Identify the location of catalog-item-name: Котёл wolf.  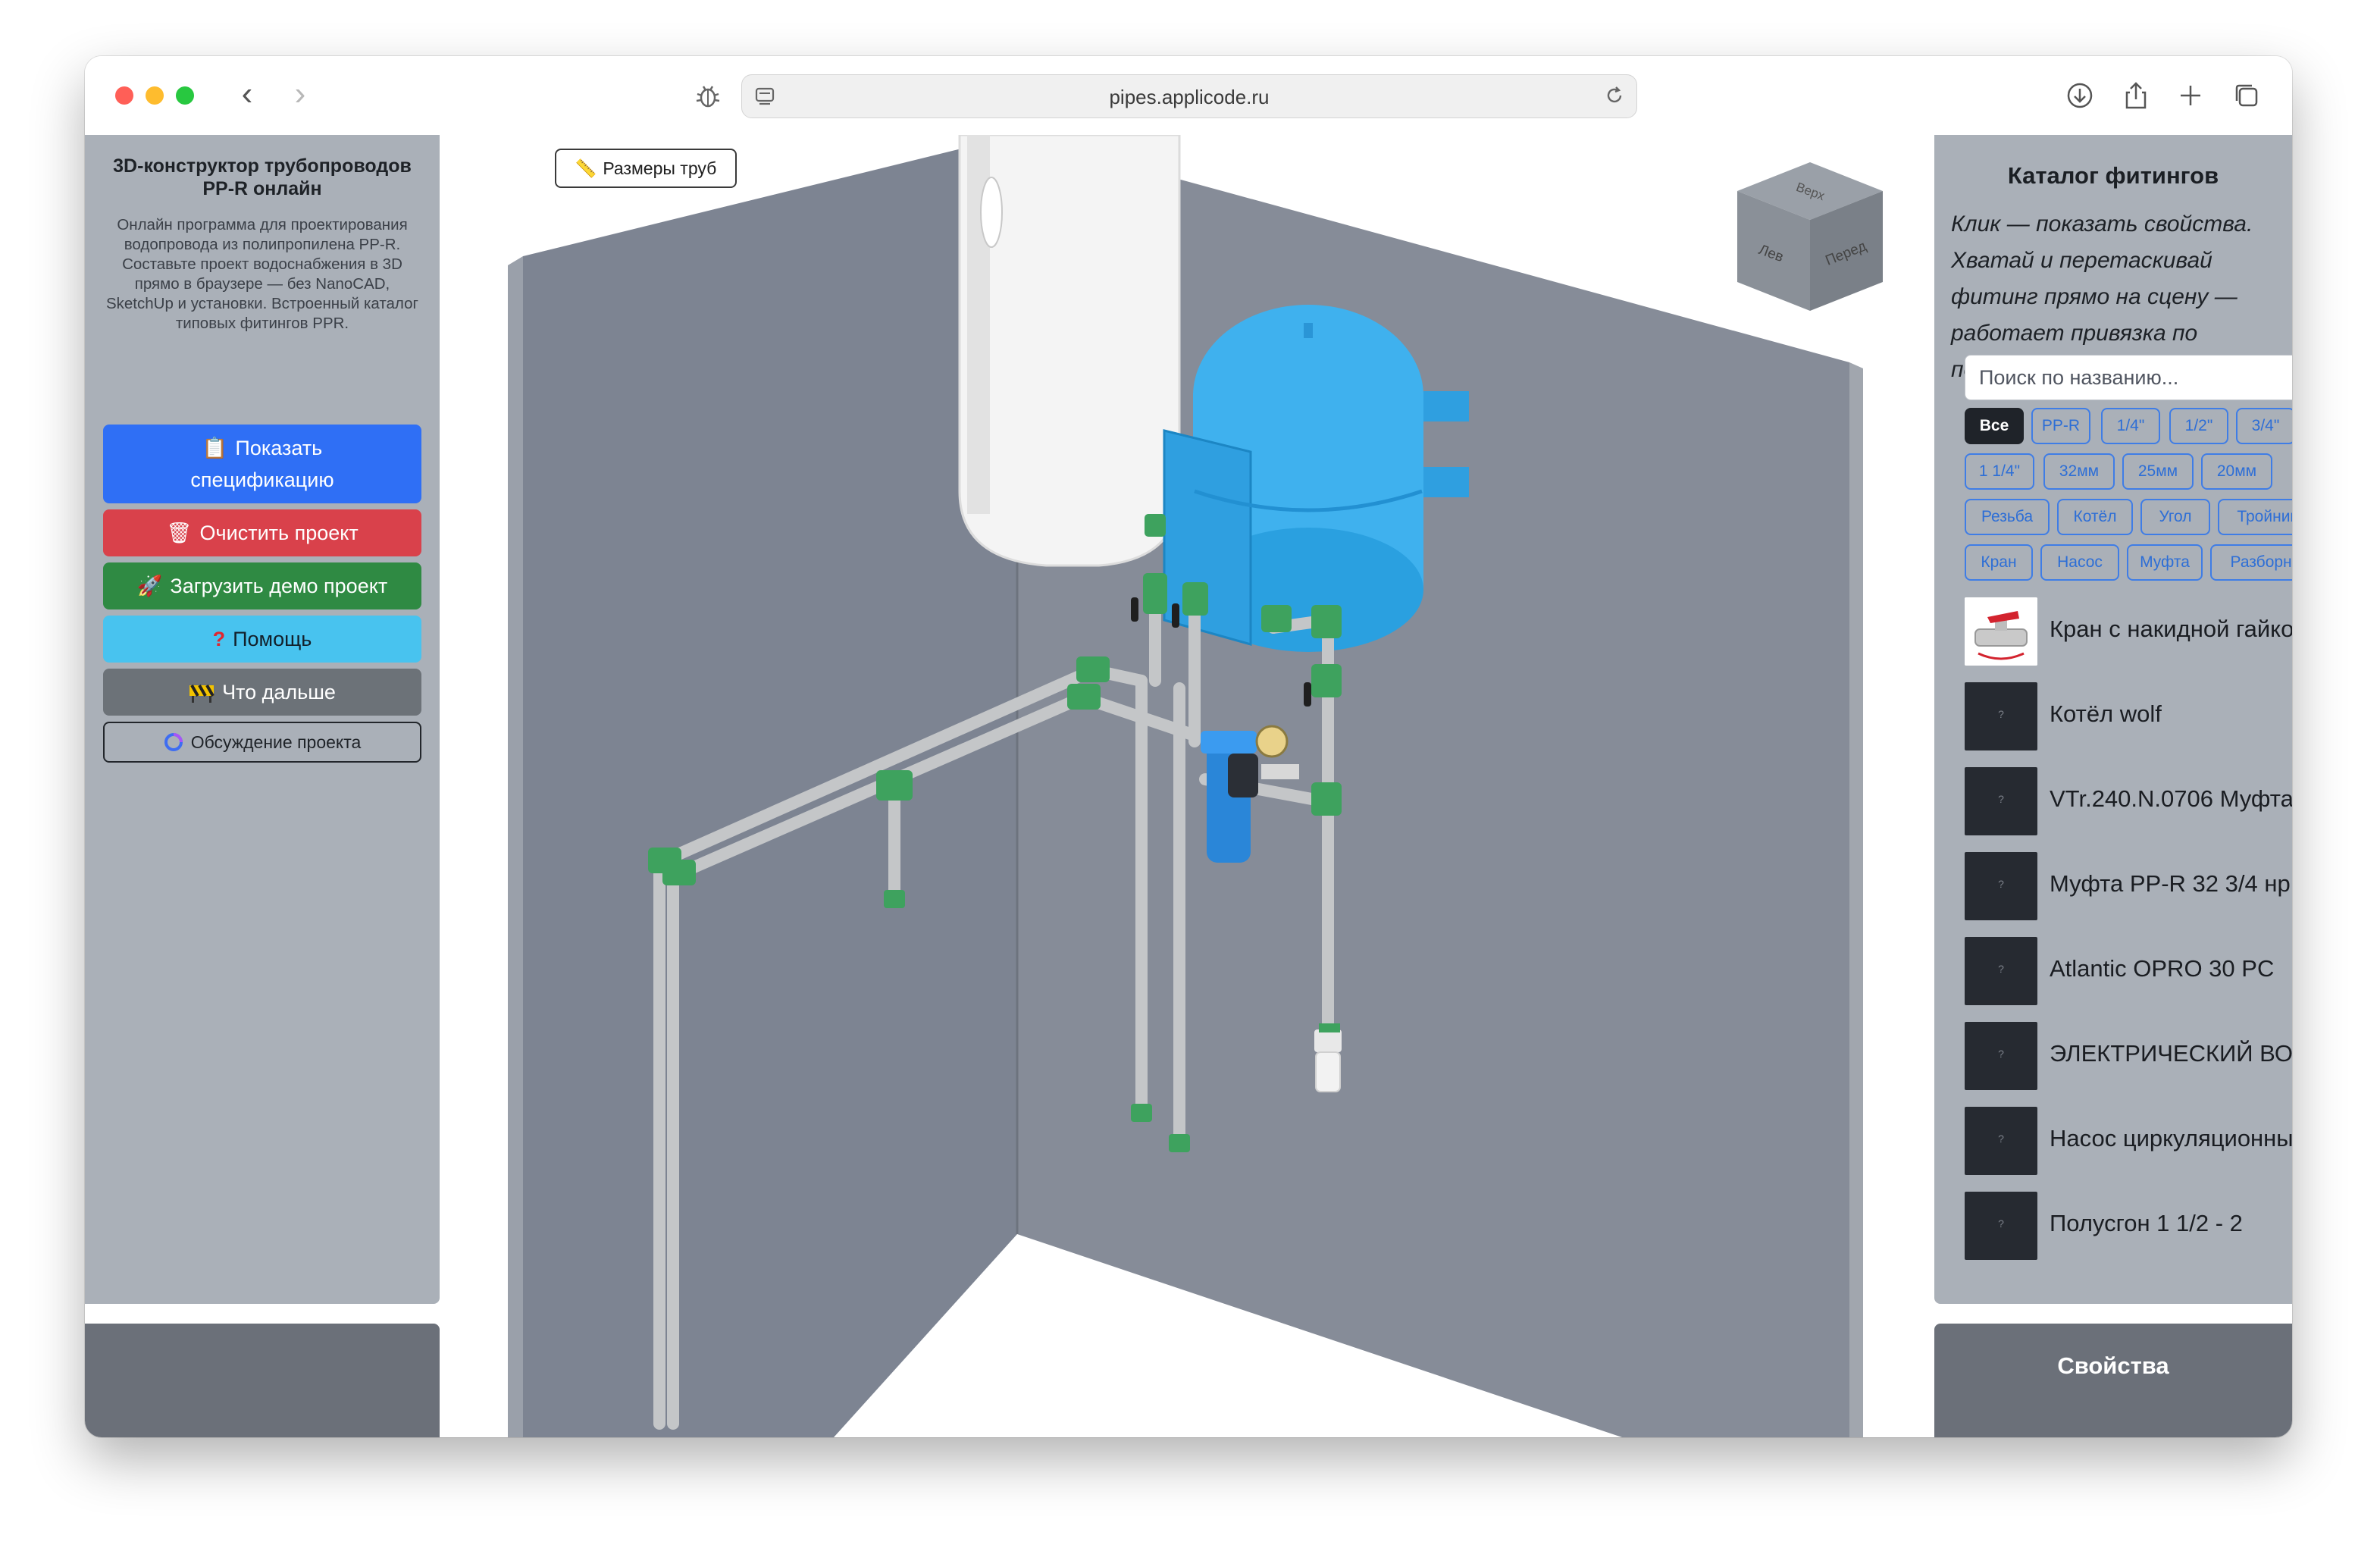
(2106, 713).